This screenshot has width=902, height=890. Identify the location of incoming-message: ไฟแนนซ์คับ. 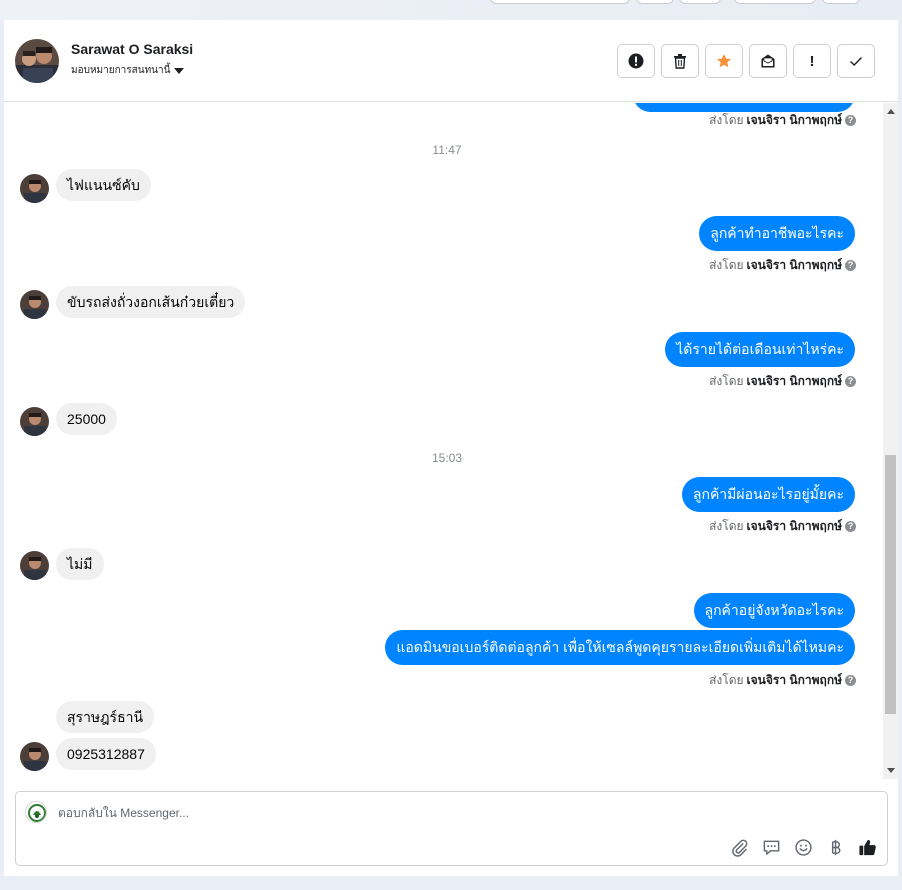
(103, 185).